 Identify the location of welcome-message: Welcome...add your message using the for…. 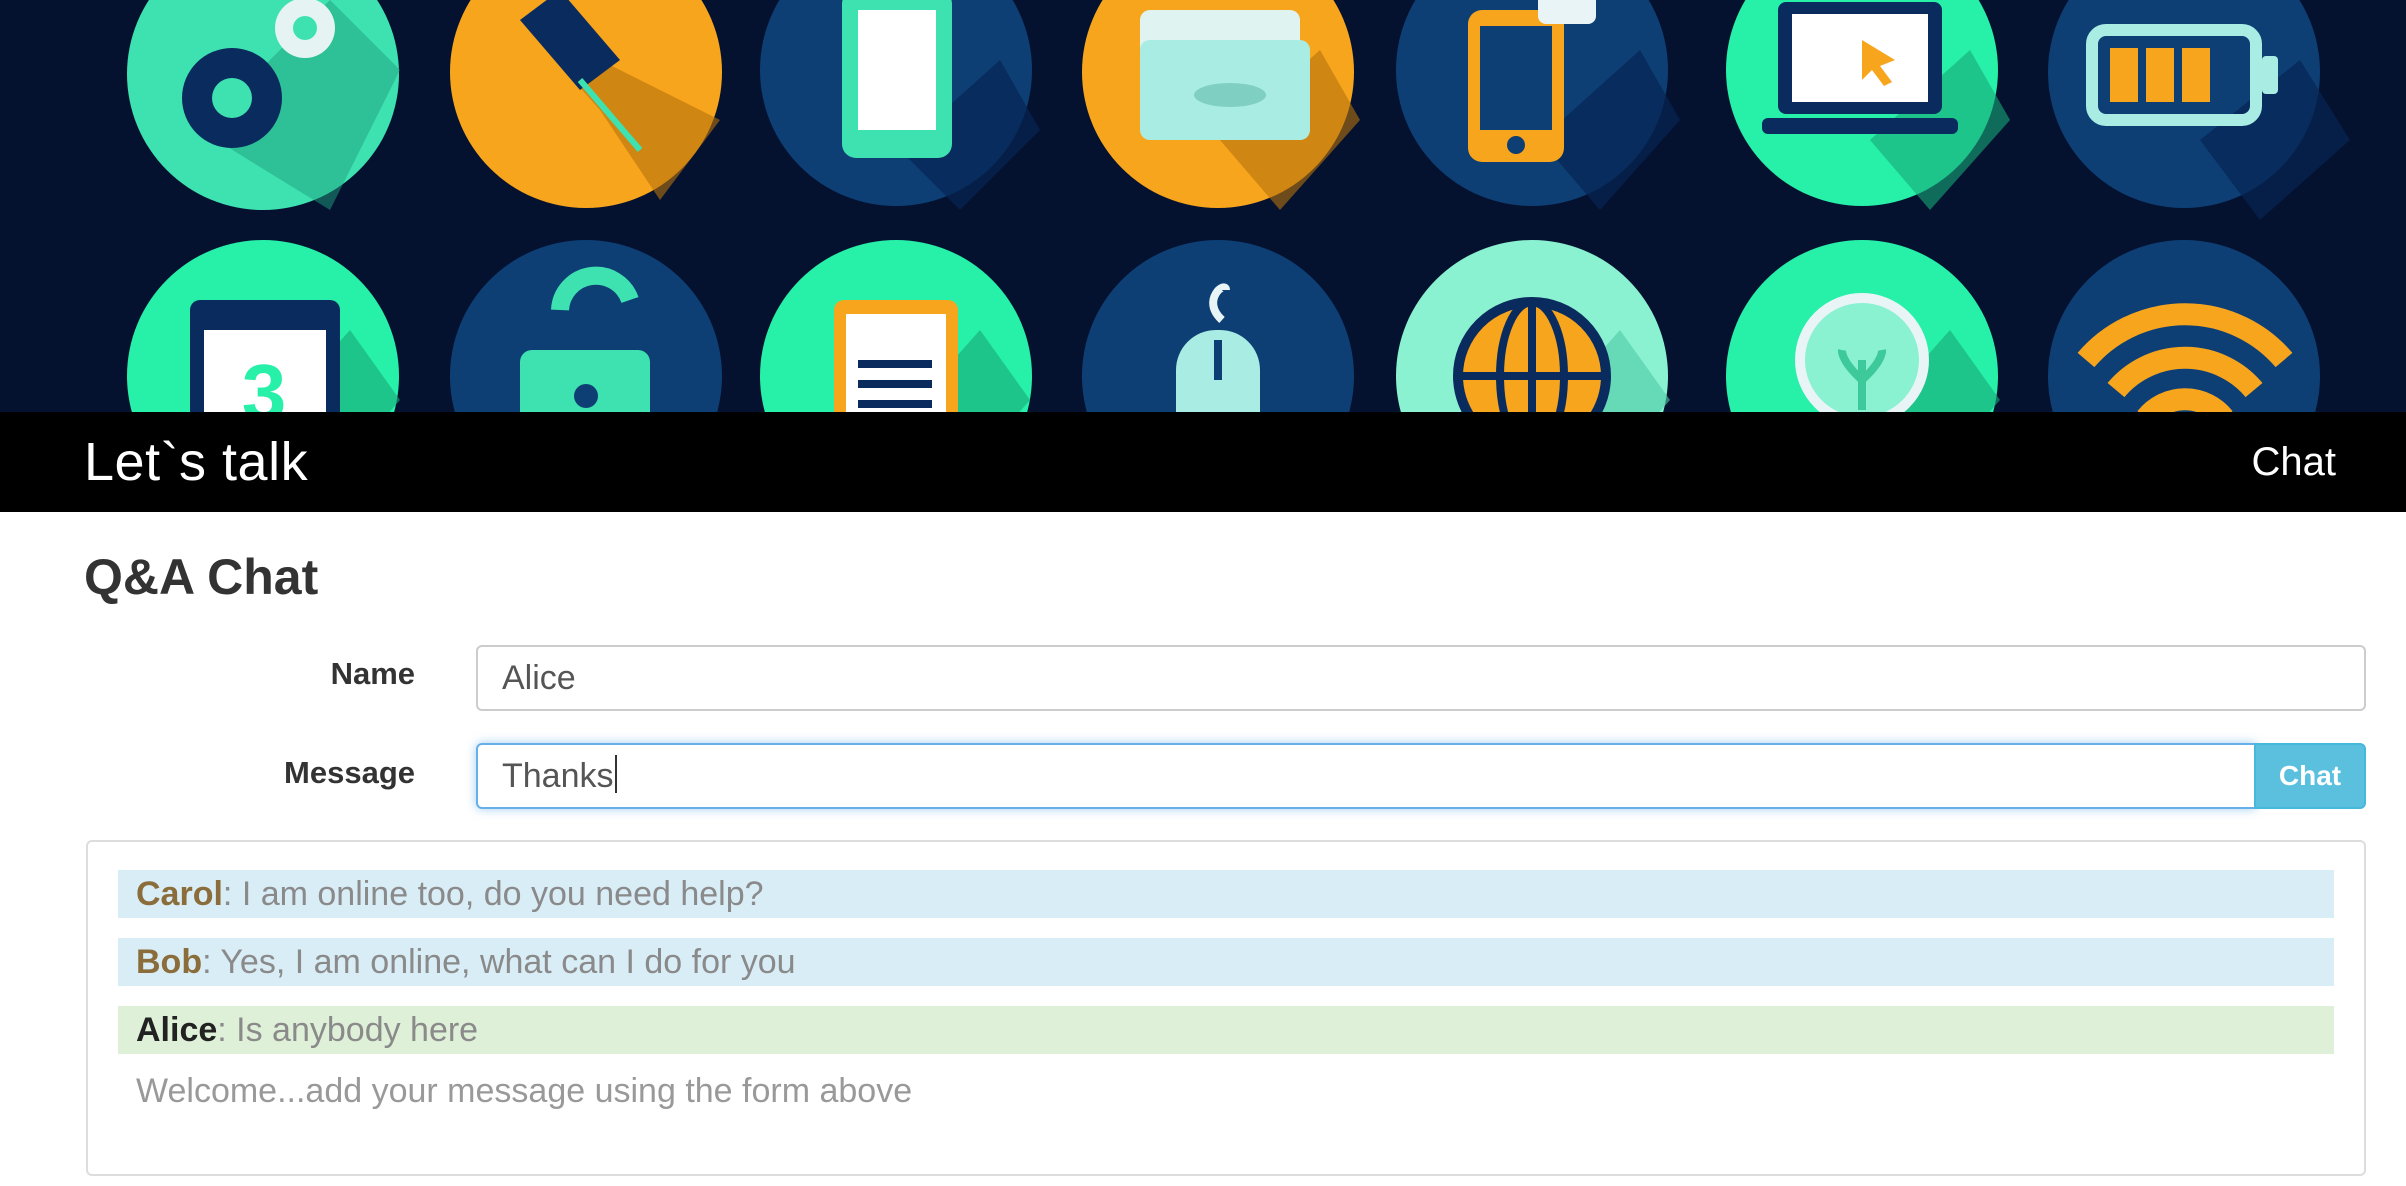
(524, 1091).